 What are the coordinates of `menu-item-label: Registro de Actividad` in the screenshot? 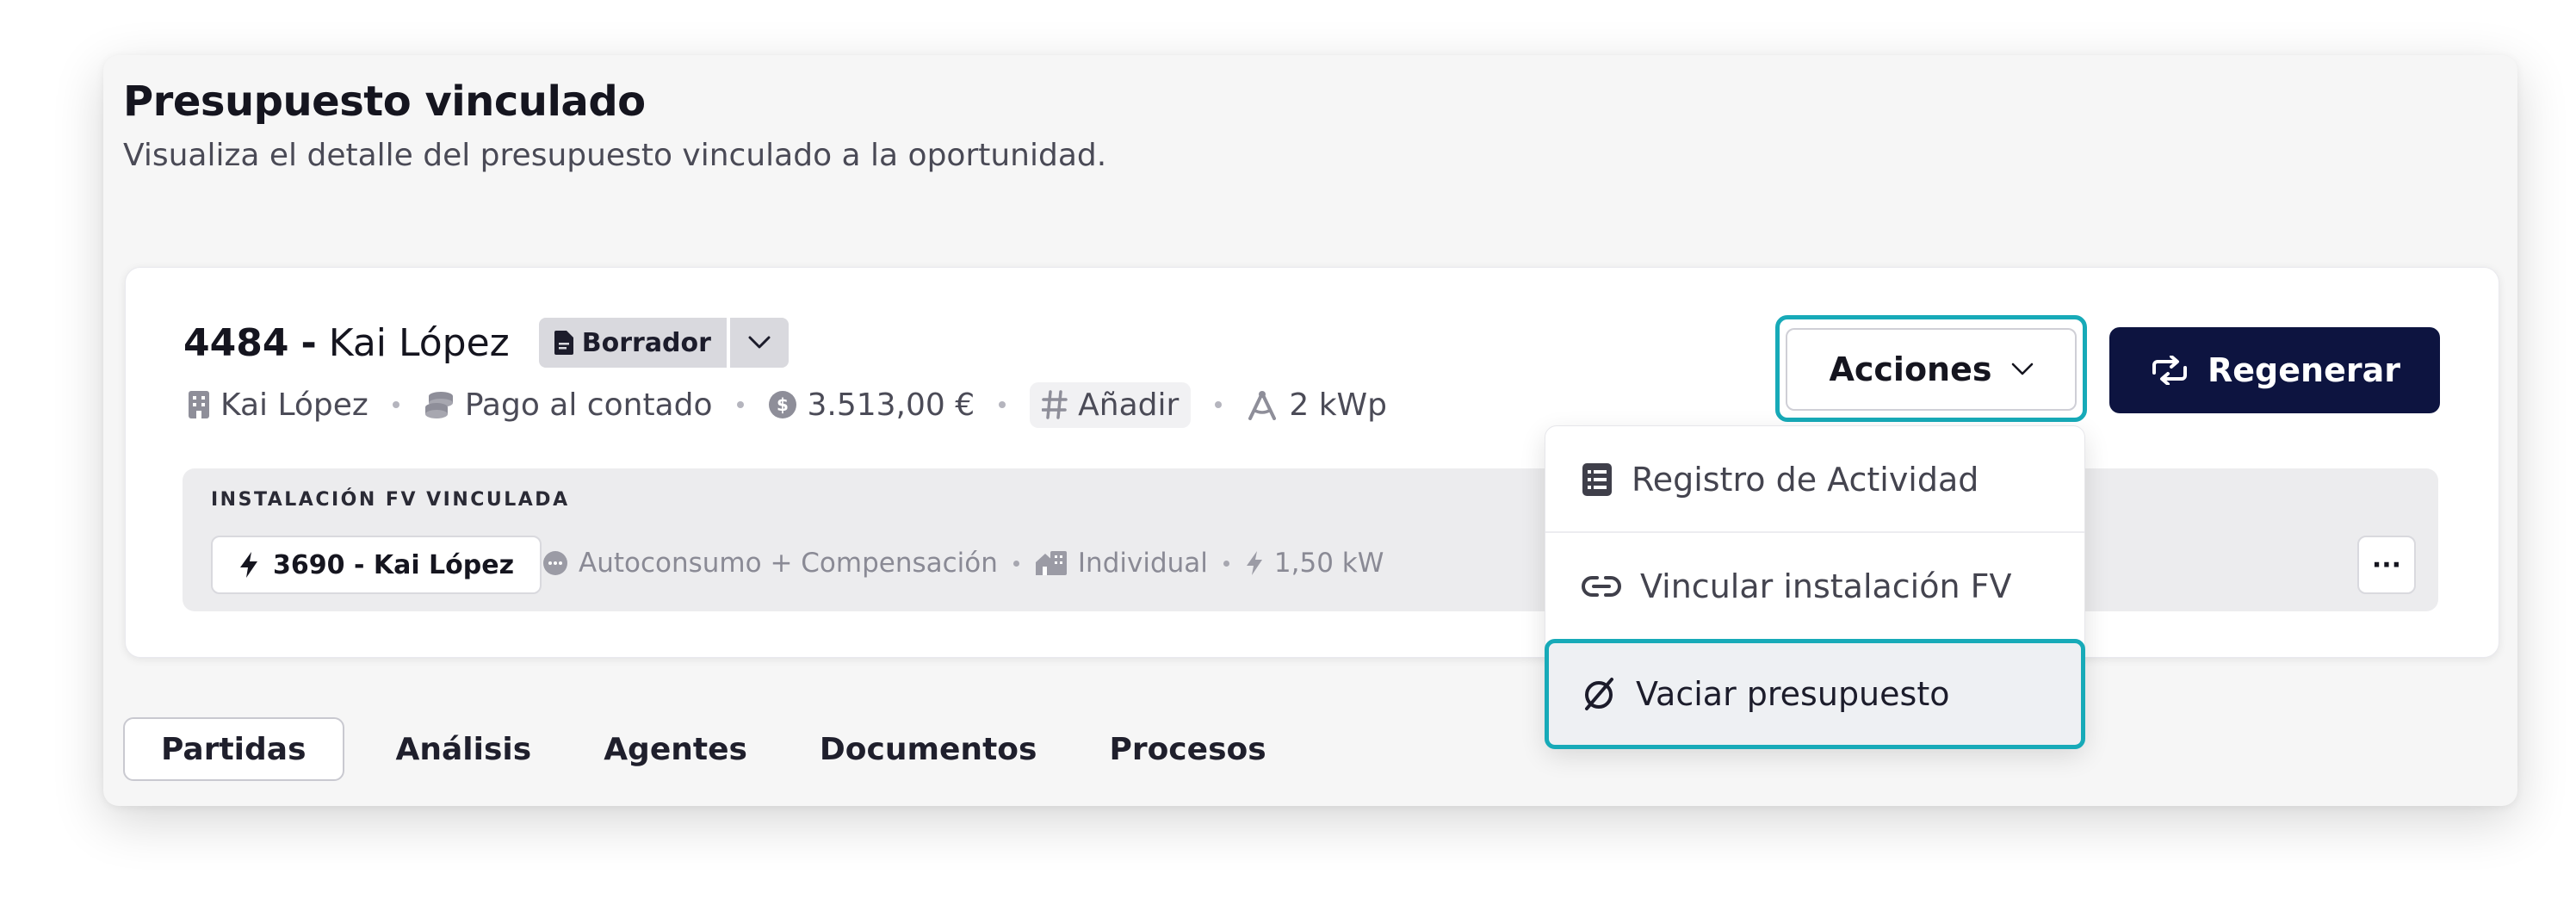 It's located at (1806, 480).